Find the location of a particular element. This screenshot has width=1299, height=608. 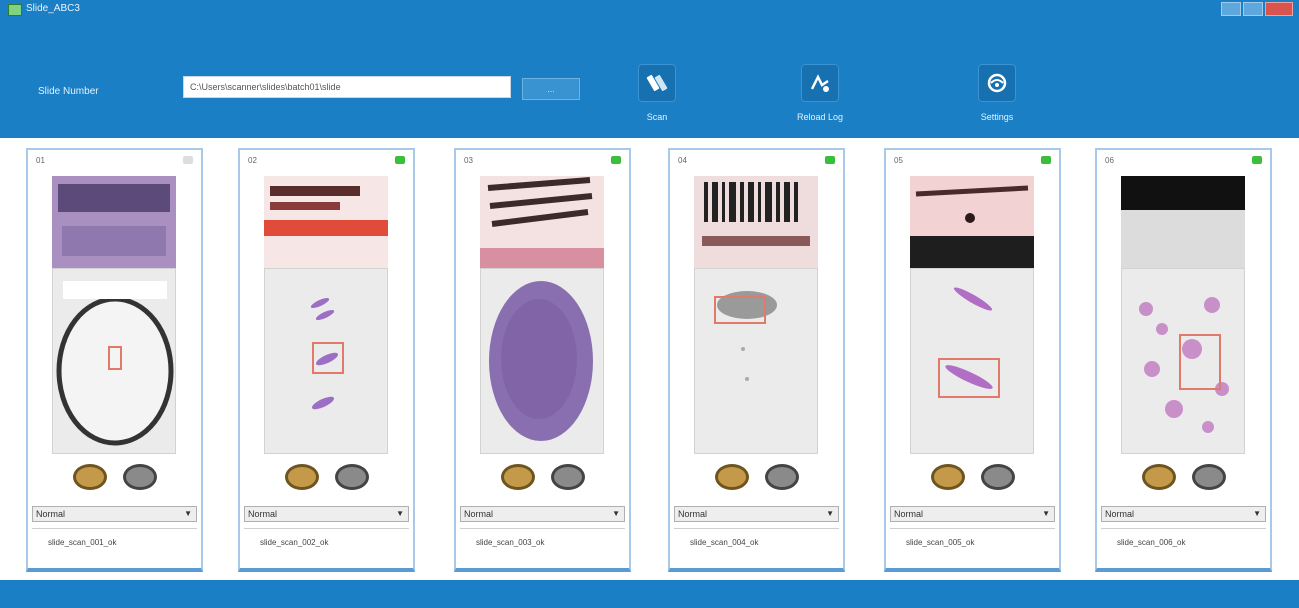

slide-filename: slide_scan_002_ok is located at coordinates (294, 542).